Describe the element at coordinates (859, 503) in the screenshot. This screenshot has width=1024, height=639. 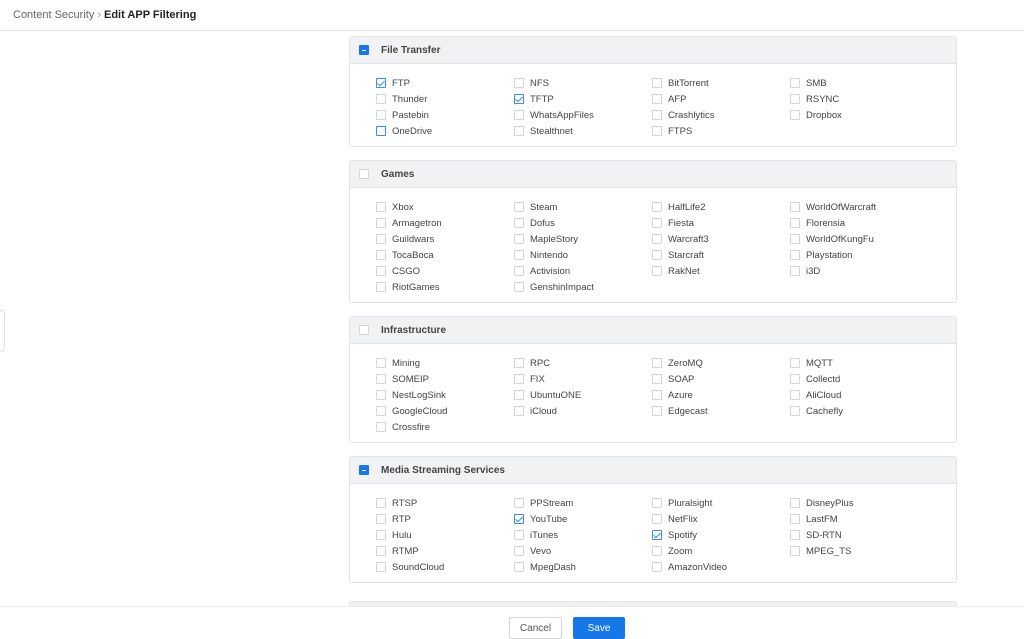
I see `app-checkbox-item: DisneyPlus` at that location.